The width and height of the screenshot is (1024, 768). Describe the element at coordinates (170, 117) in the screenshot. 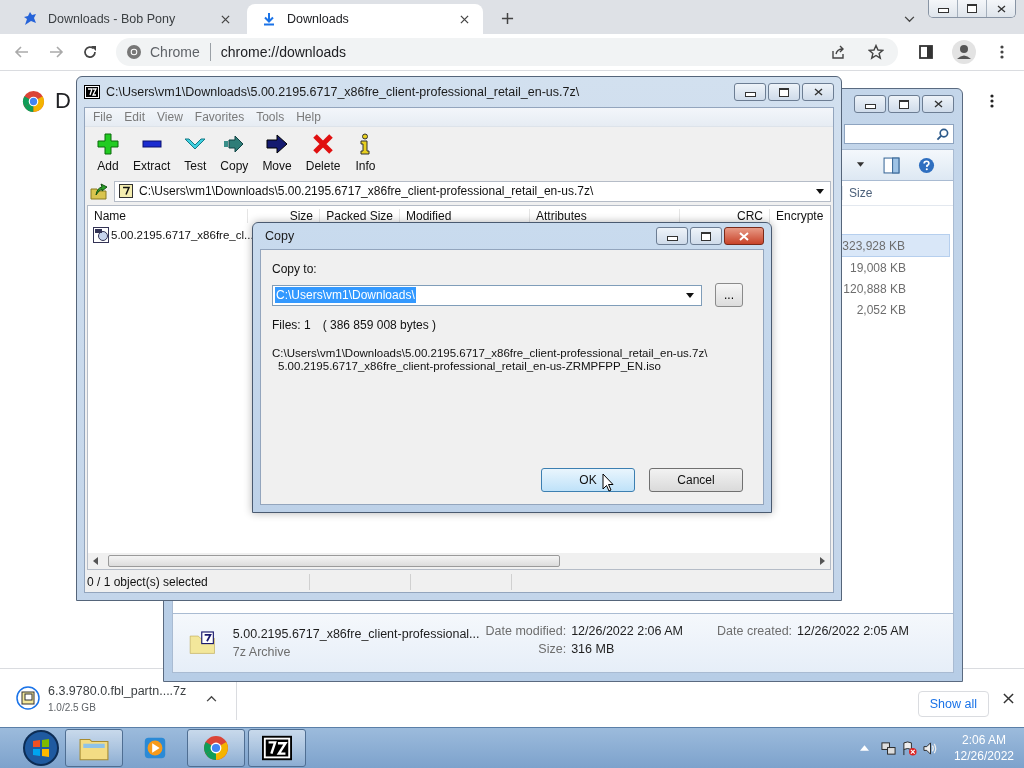

I see `menu-item: View` at that location.